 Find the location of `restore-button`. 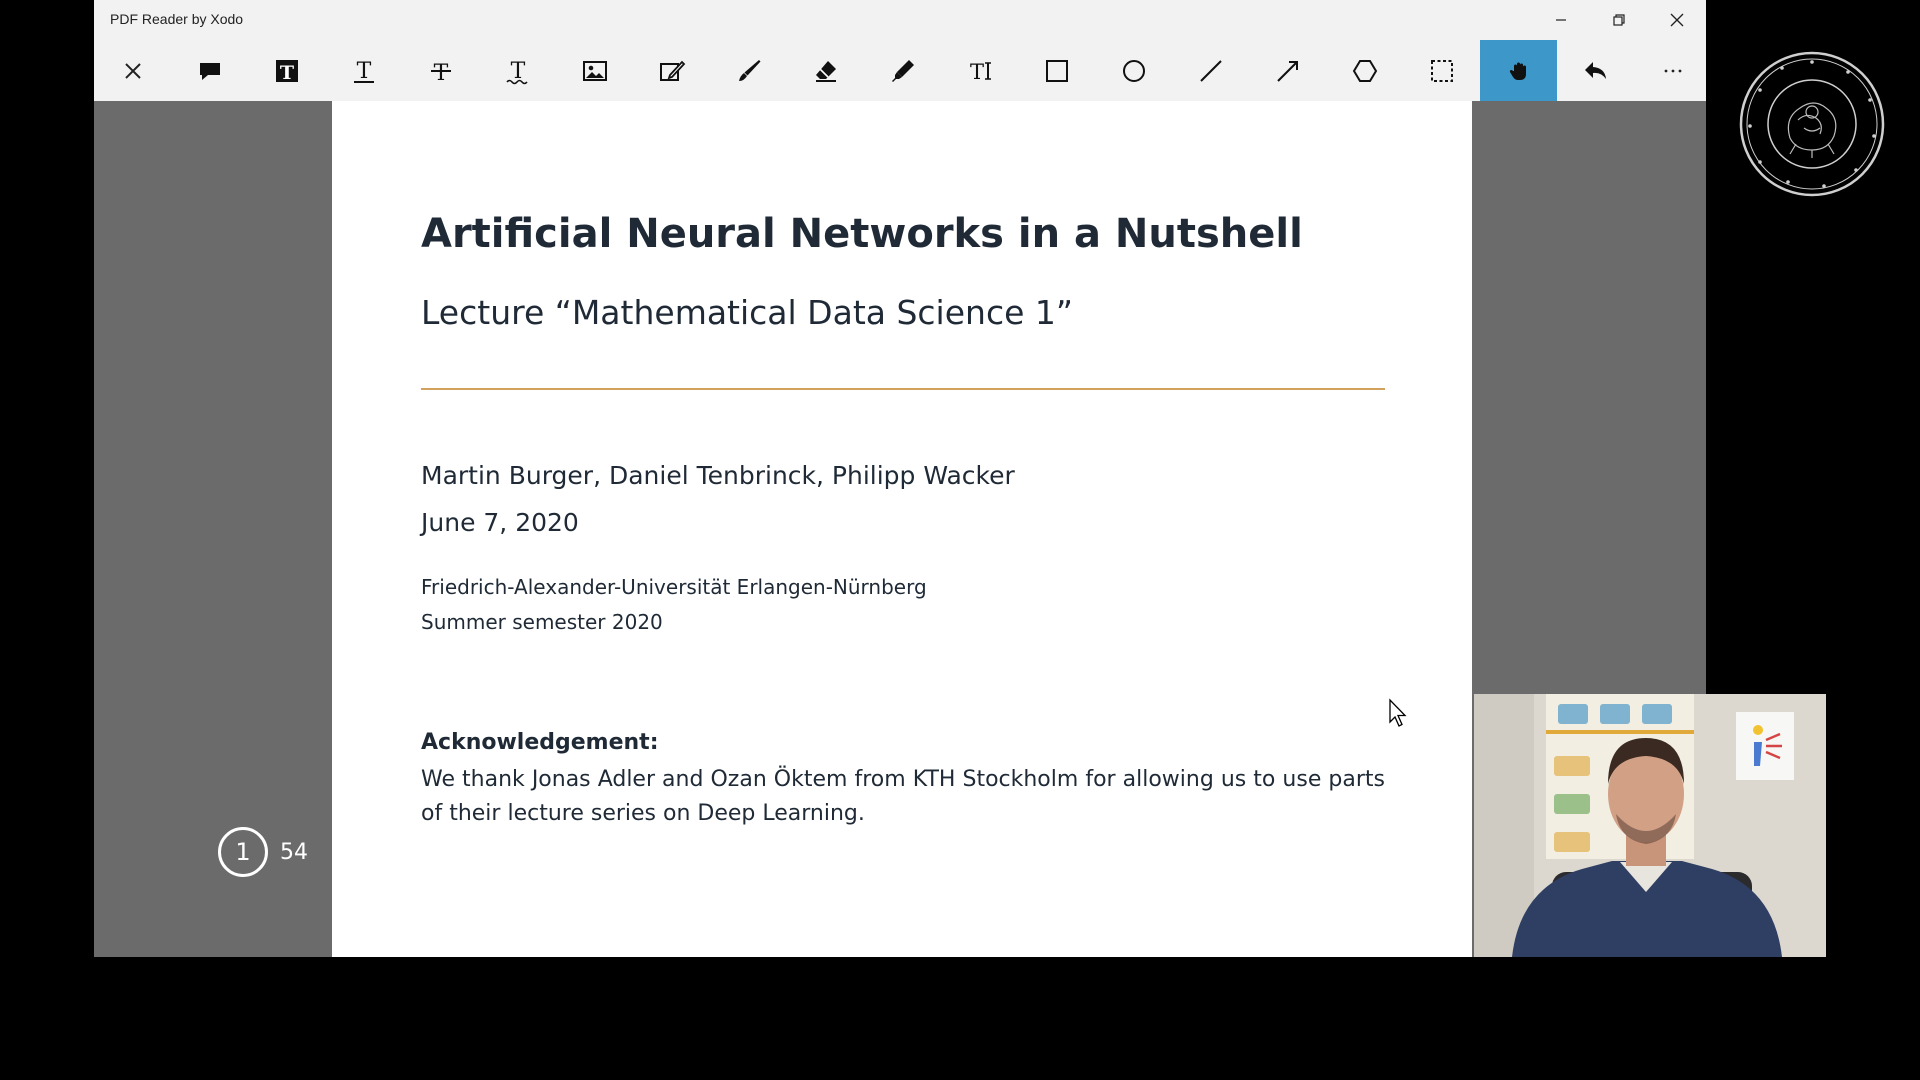

restore-button is located at coordinates (1619, 20).